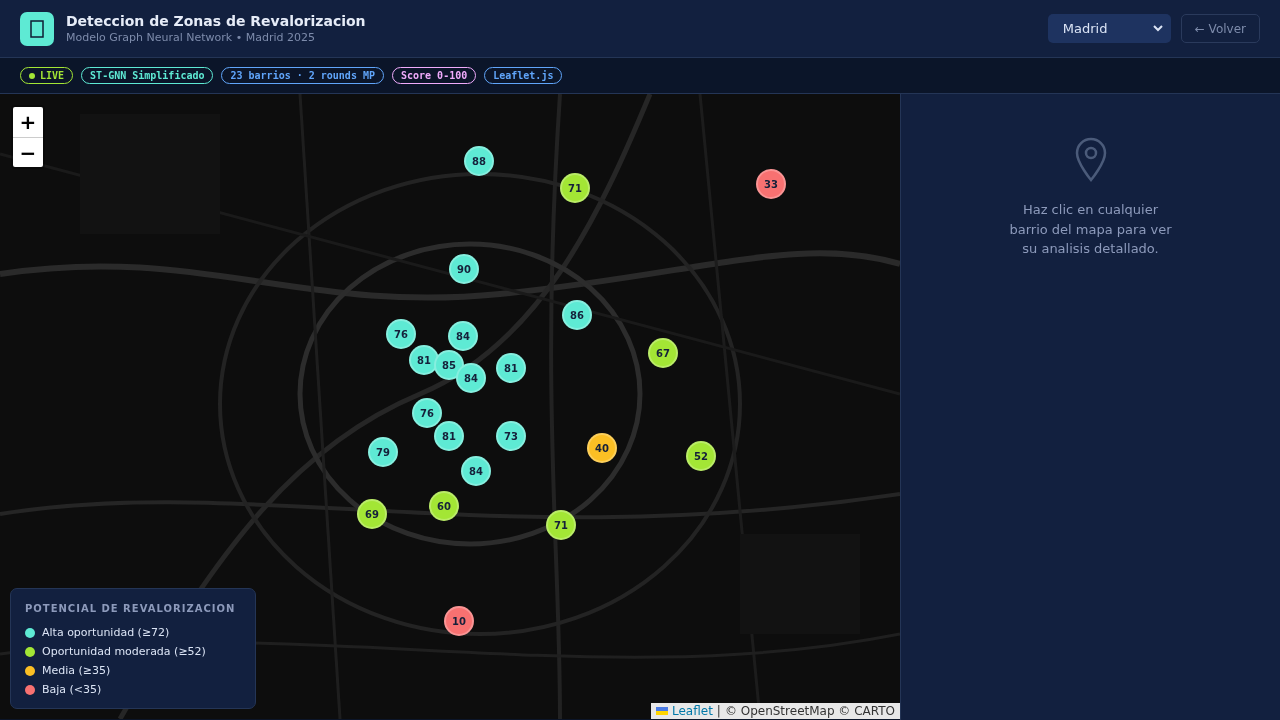 This screenshot has width=1280, height=720. I want to click on legend-label: Media (≥35), so click(76, 670).